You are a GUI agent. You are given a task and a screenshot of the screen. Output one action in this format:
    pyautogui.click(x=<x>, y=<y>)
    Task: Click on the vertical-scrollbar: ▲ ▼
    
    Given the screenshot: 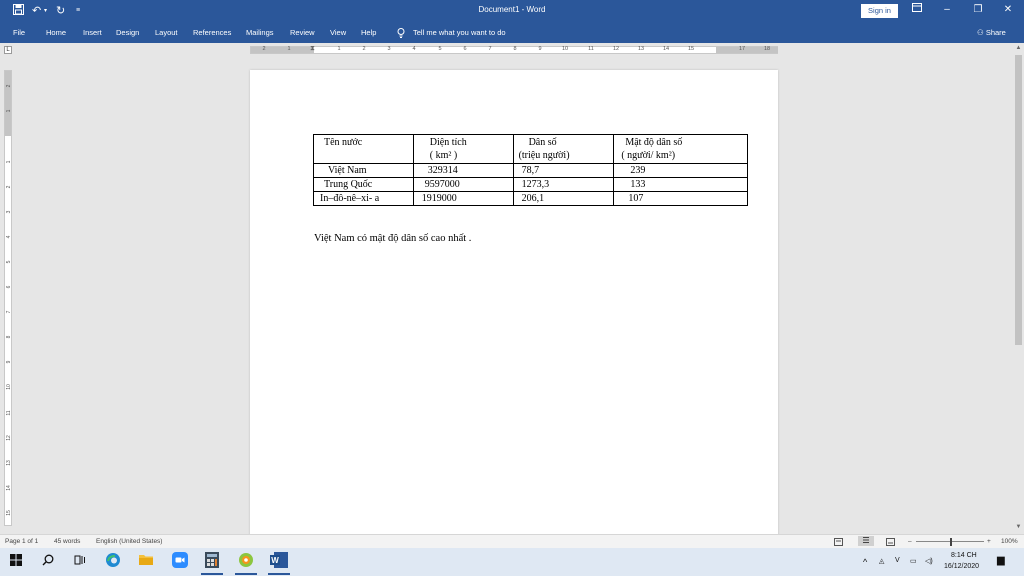 What is the action you would take?
    pyautogui.click(x=1018, y=288)
    